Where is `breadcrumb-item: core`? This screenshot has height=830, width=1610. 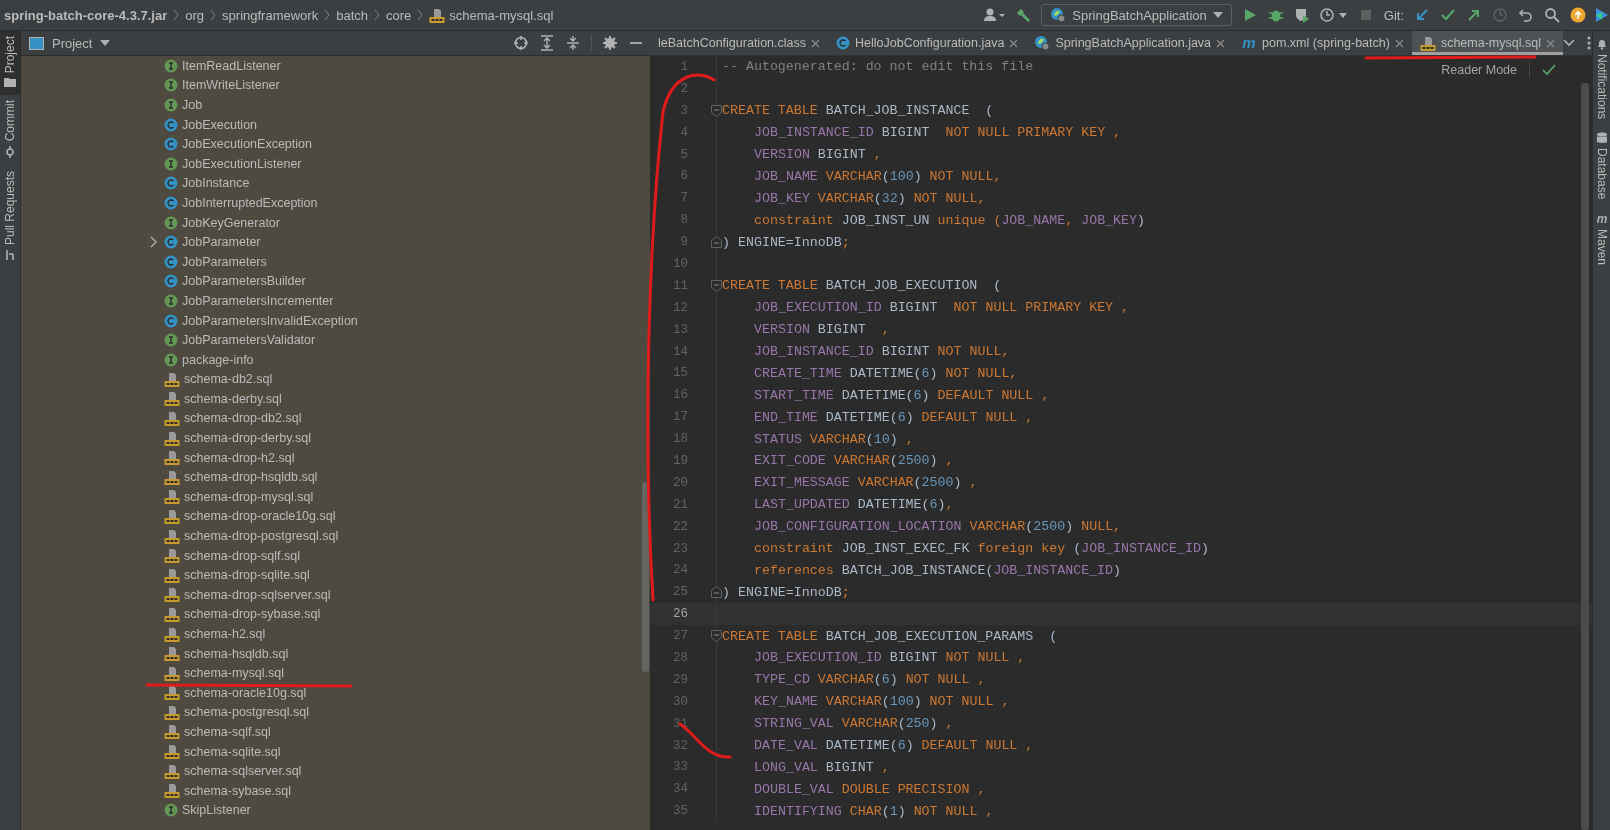
breadcrumb-item: core is located at coordinates (399, 15).